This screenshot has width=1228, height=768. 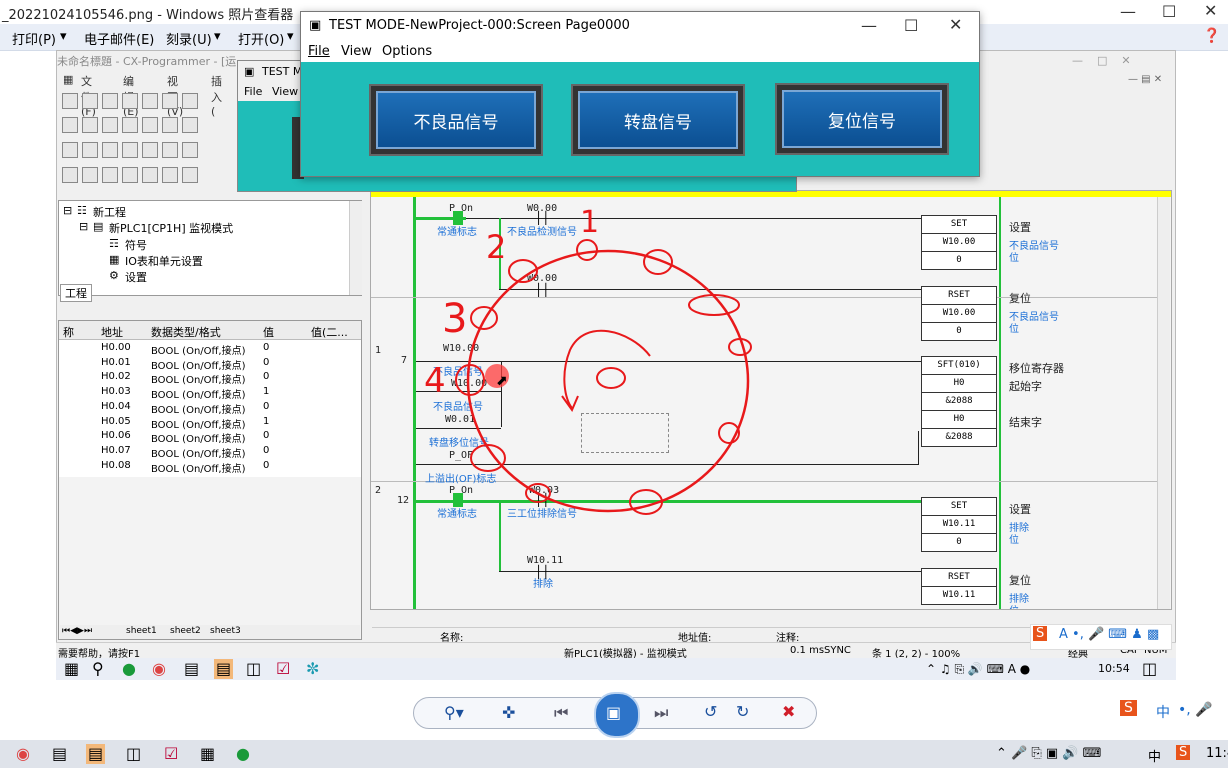 I want to click on zoom-in-icon, so click(x=90, y=125).